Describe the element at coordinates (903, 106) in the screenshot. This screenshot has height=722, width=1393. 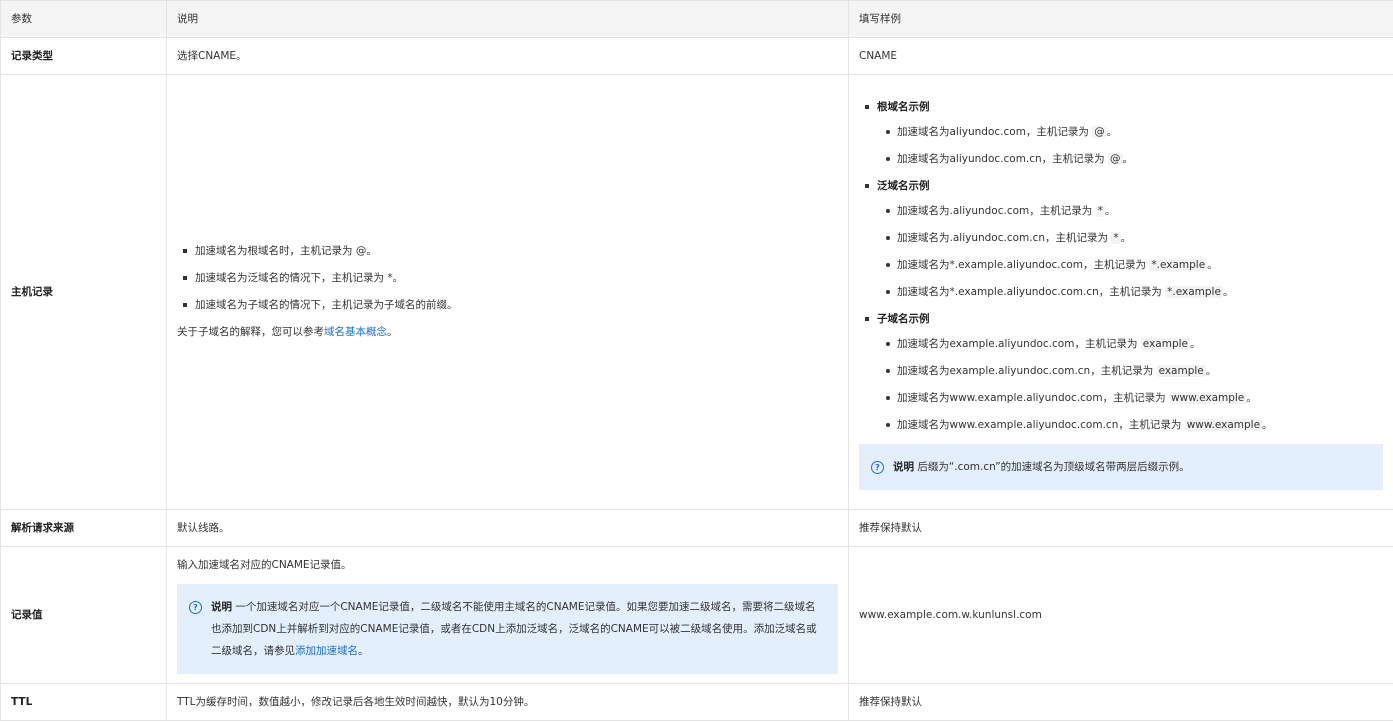
I see `group-title: 根域名示例` at that location.